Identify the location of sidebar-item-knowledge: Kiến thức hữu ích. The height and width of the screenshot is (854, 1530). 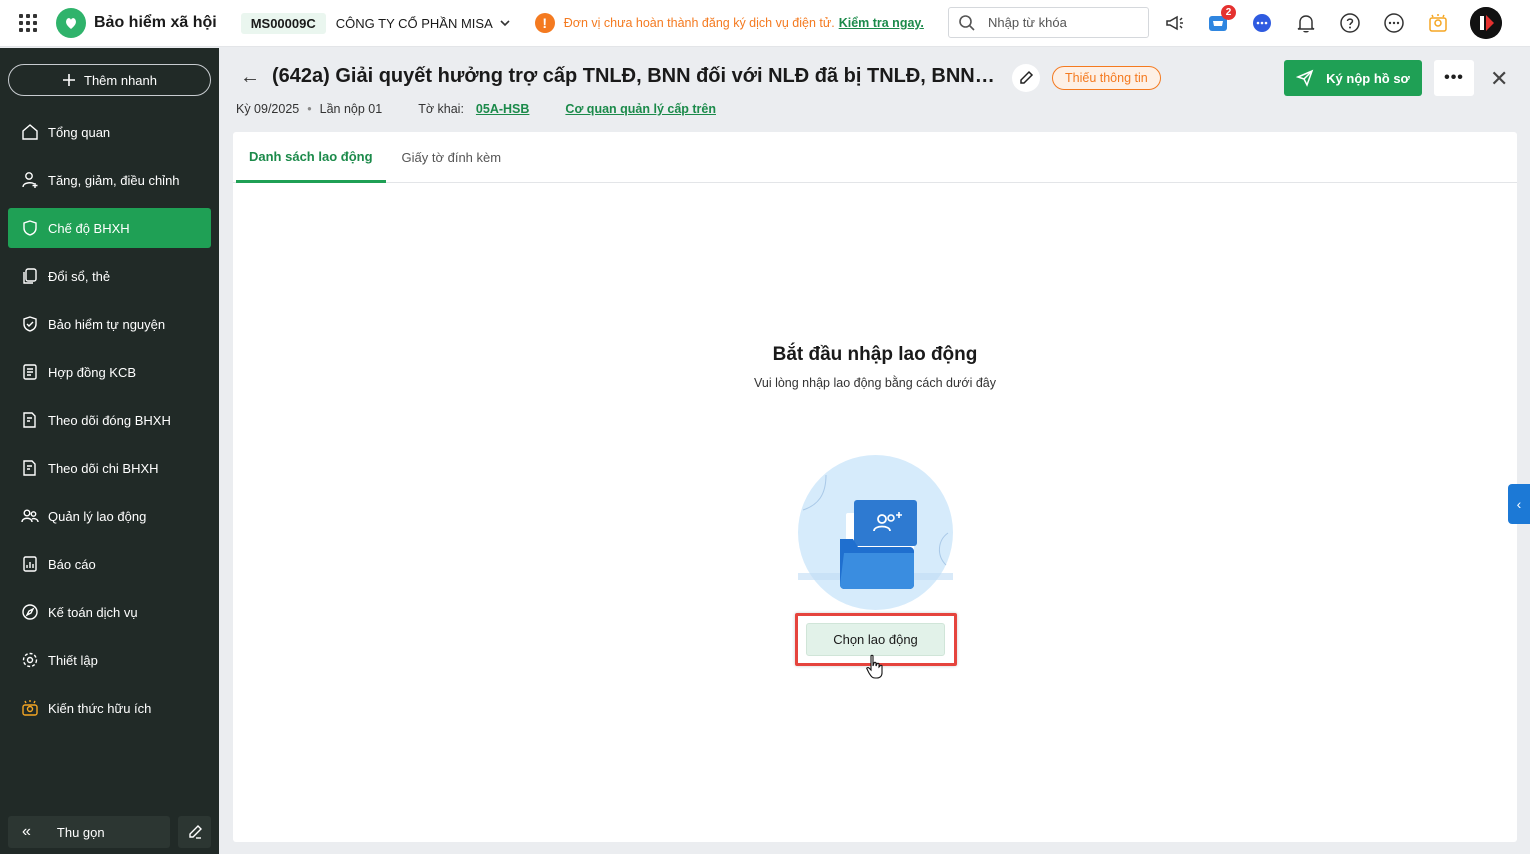
(109, 708).